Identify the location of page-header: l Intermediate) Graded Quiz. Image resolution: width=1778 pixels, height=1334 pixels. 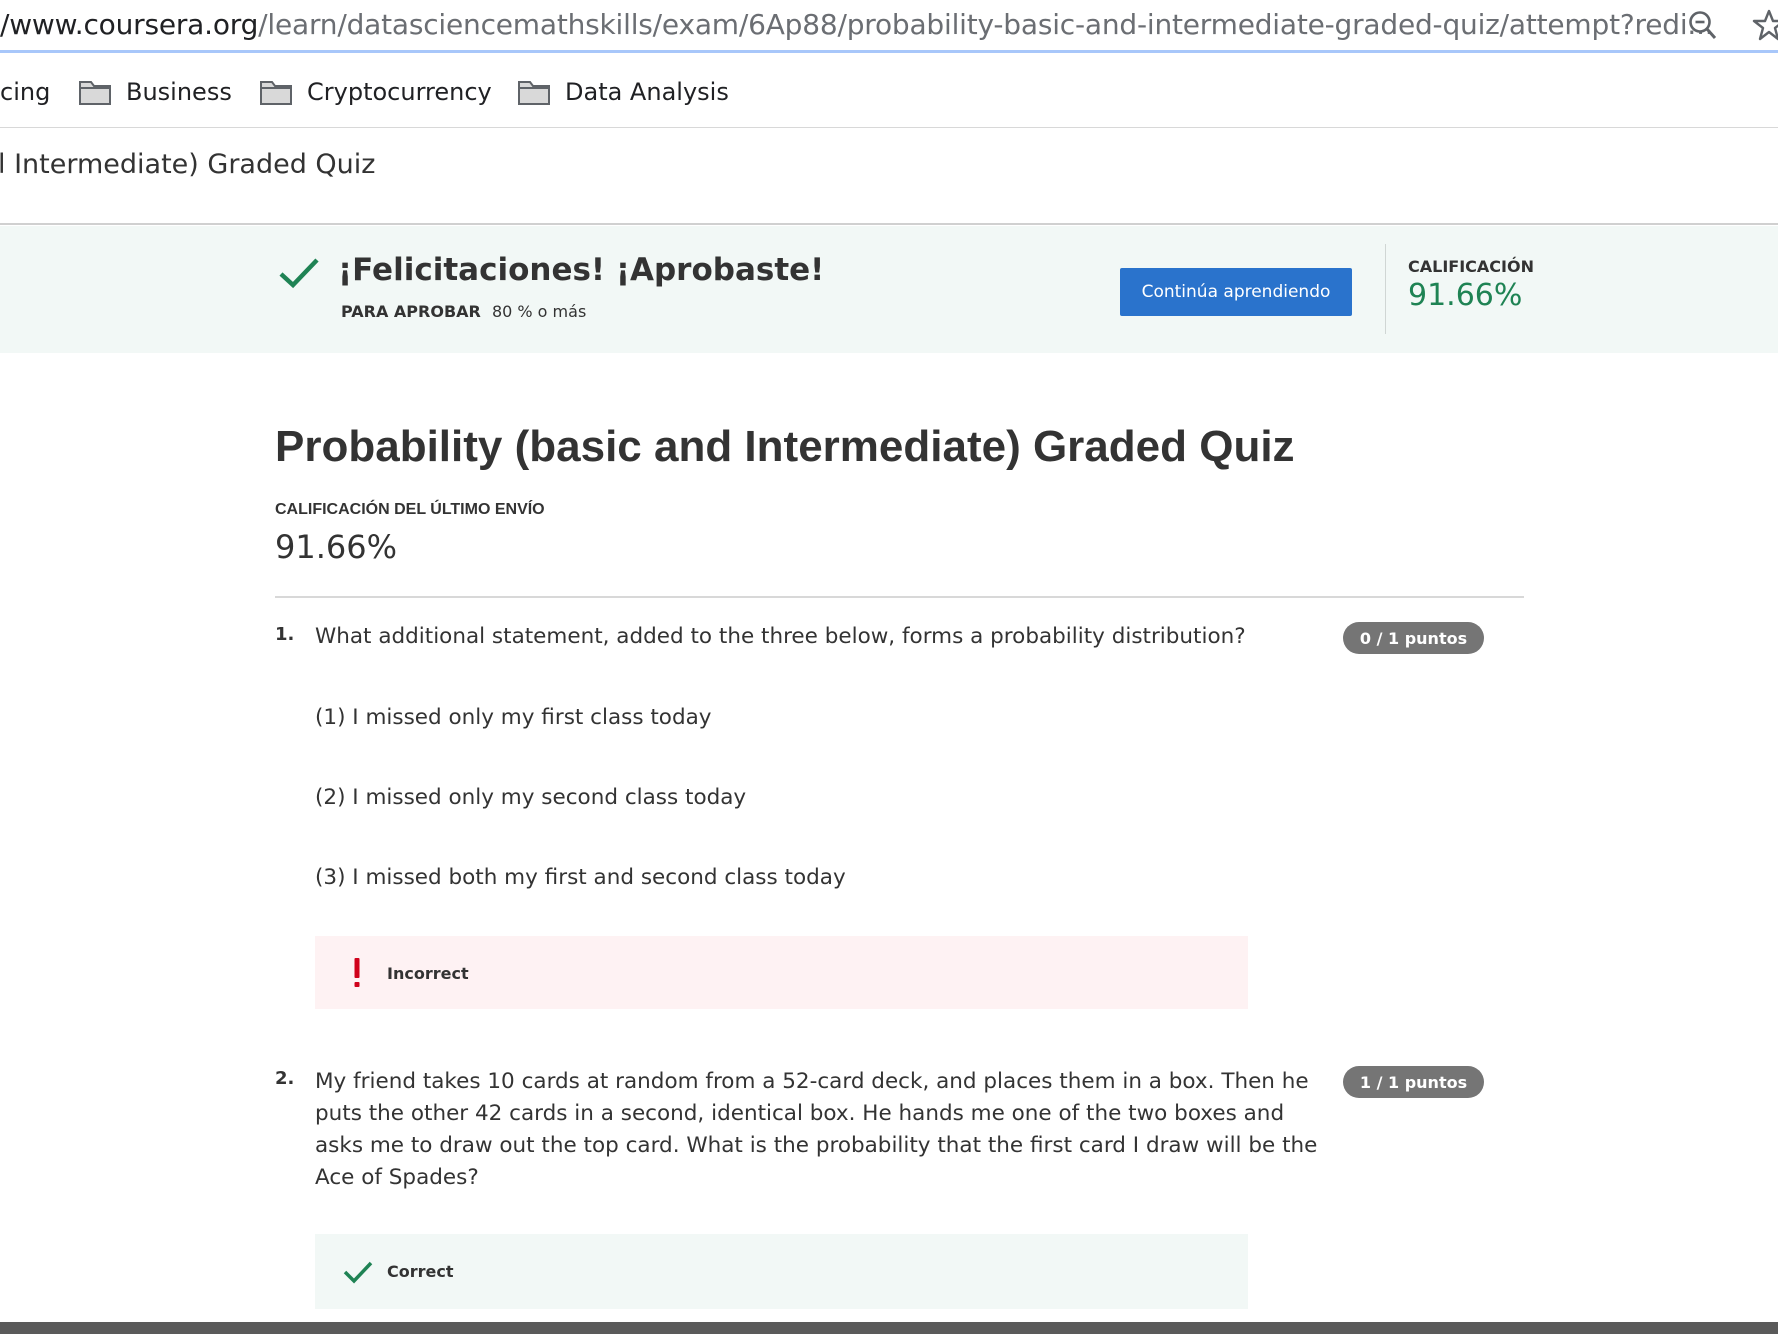
(889, 177).